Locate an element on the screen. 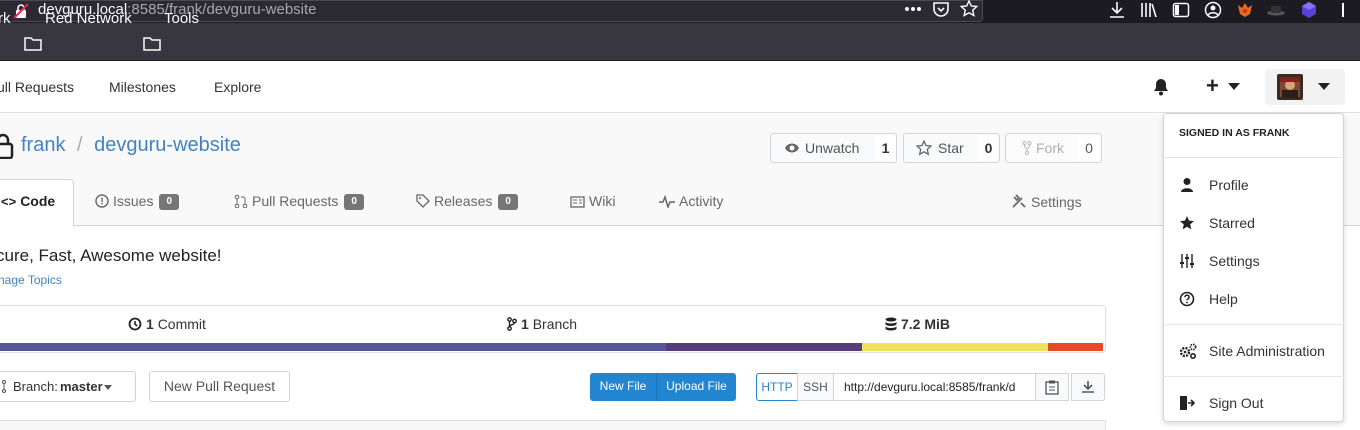 This screenshot has width=1360, height=430. copy-url-button is located at coordinates (1052, 387).